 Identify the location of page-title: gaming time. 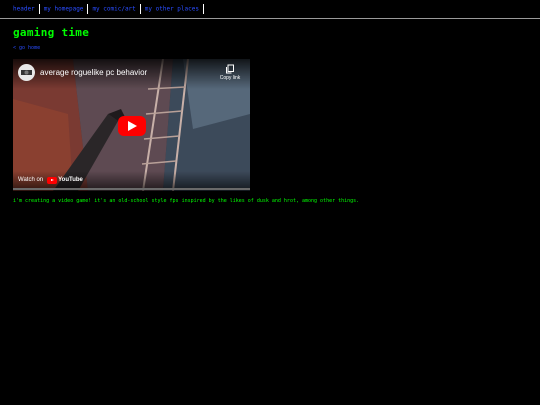
(51, 32).